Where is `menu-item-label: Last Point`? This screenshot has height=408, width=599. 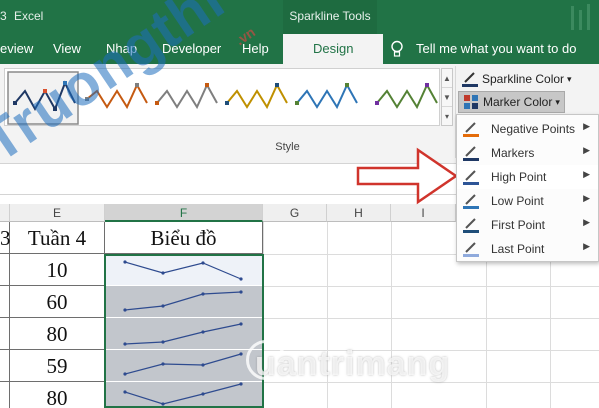
menu-item-label: Last Point is located at coordinates (518, 249).